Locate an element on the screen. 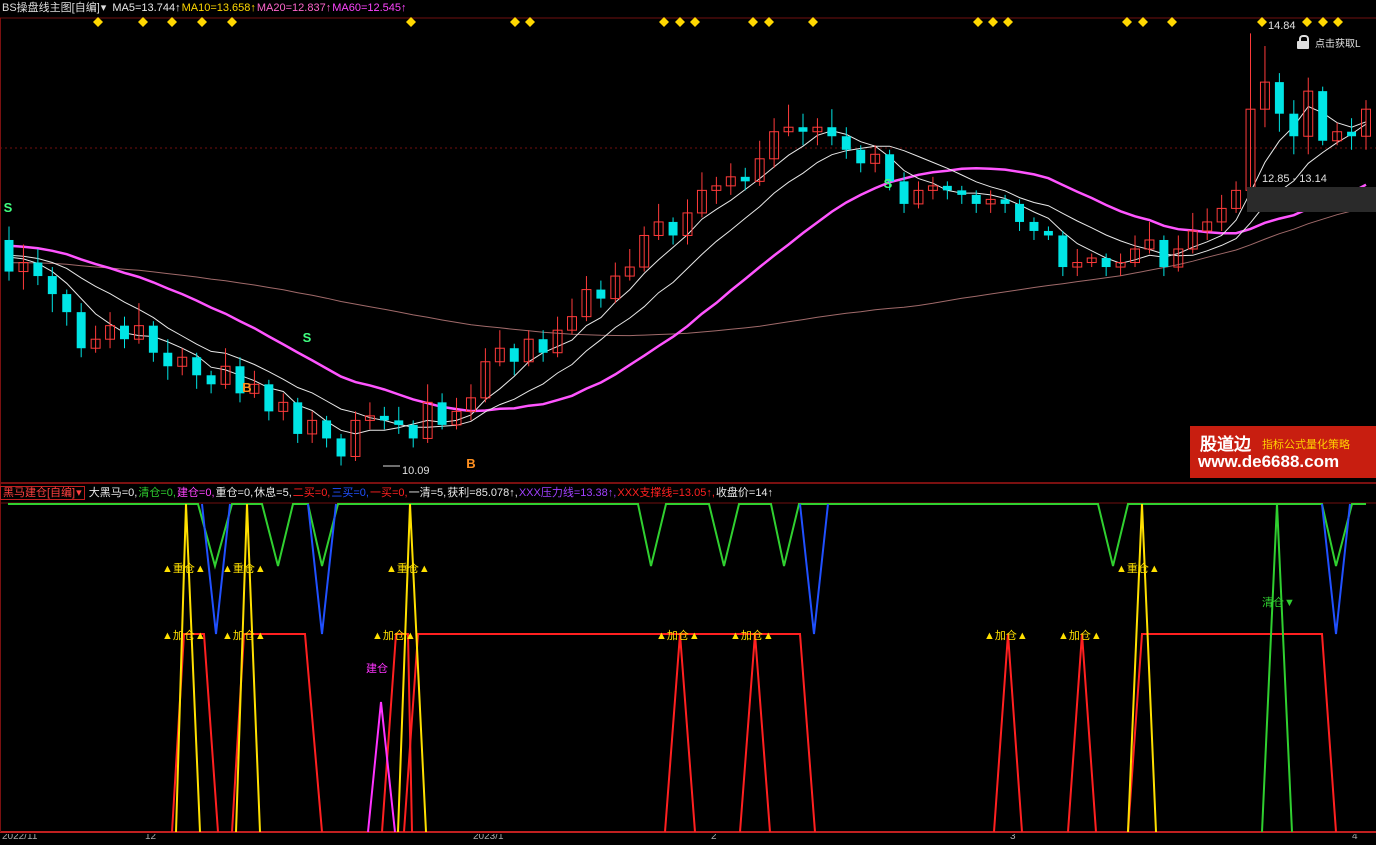  indicator-value: 二买=0, is located at coordinates (311, 493).